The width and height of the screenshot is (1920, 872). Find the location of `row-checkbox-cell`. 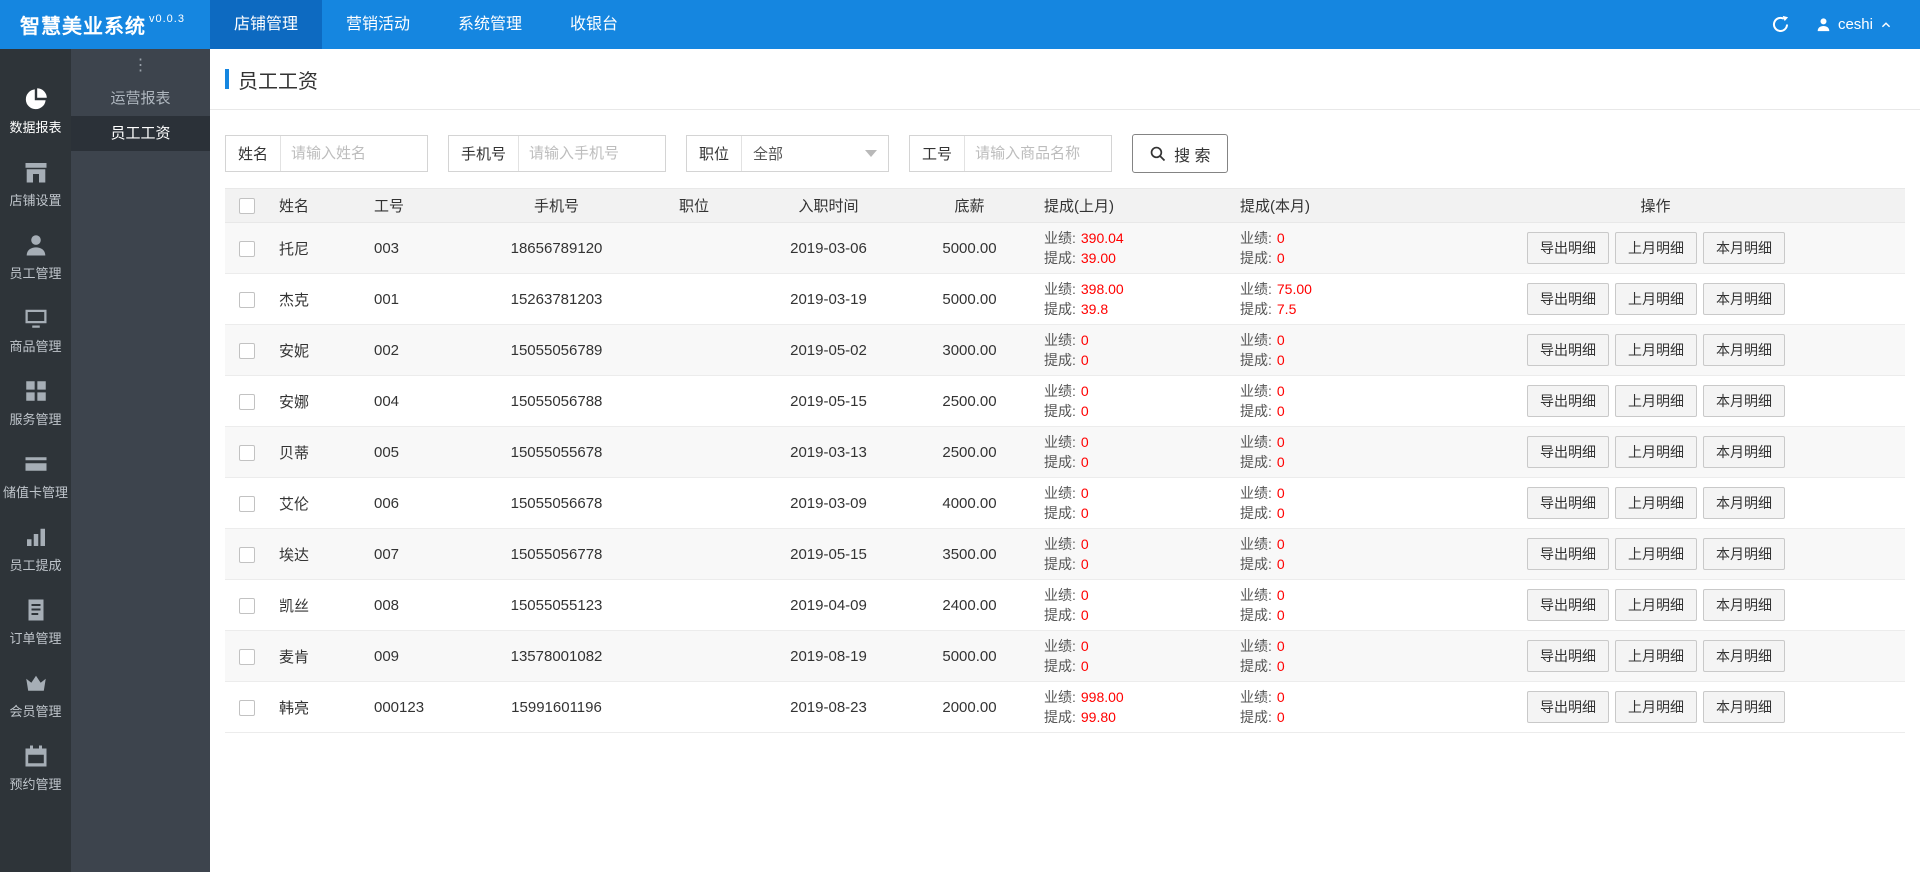

row-checkbox-cell is located at coordinates (247, 299).